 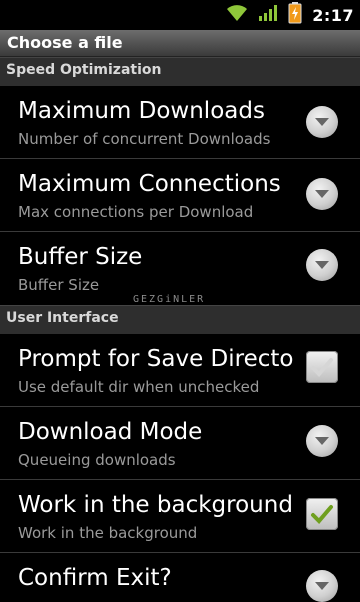 What do you see at coordinates (180, 71) in the screenshot?
I see `section-header-speed-optimization: Speed Optimization` at bounding box center [180, 71].